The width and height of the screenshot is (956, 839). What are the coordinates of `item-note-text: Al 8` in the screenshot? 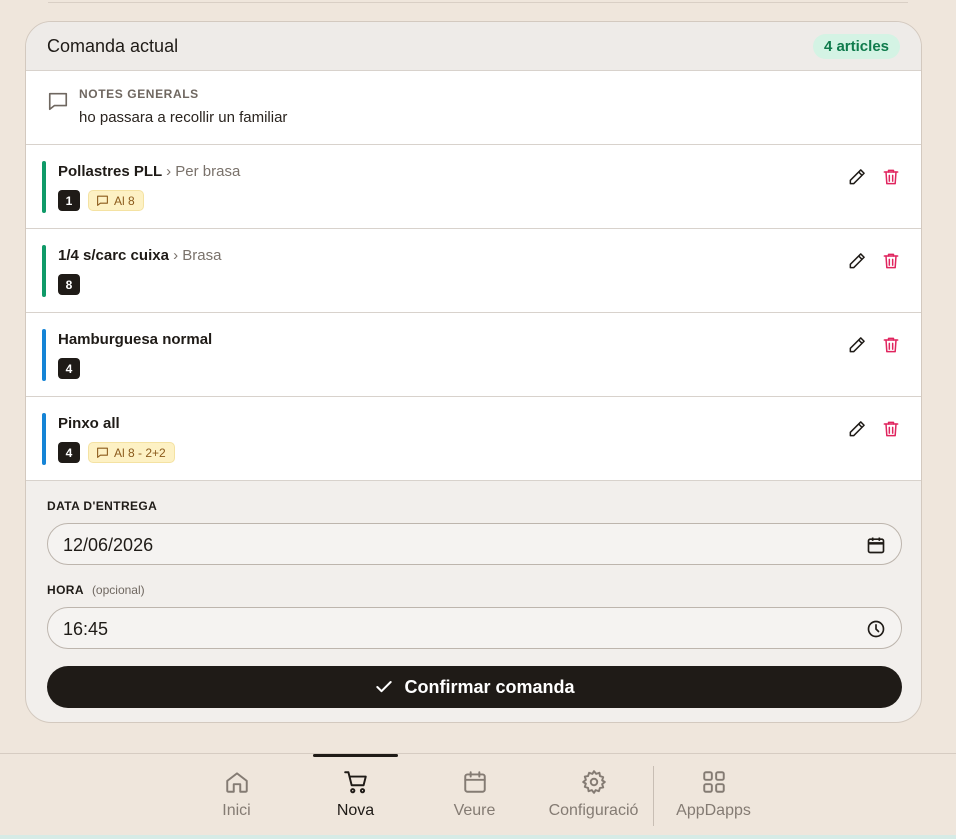 It's located at (124, 200).